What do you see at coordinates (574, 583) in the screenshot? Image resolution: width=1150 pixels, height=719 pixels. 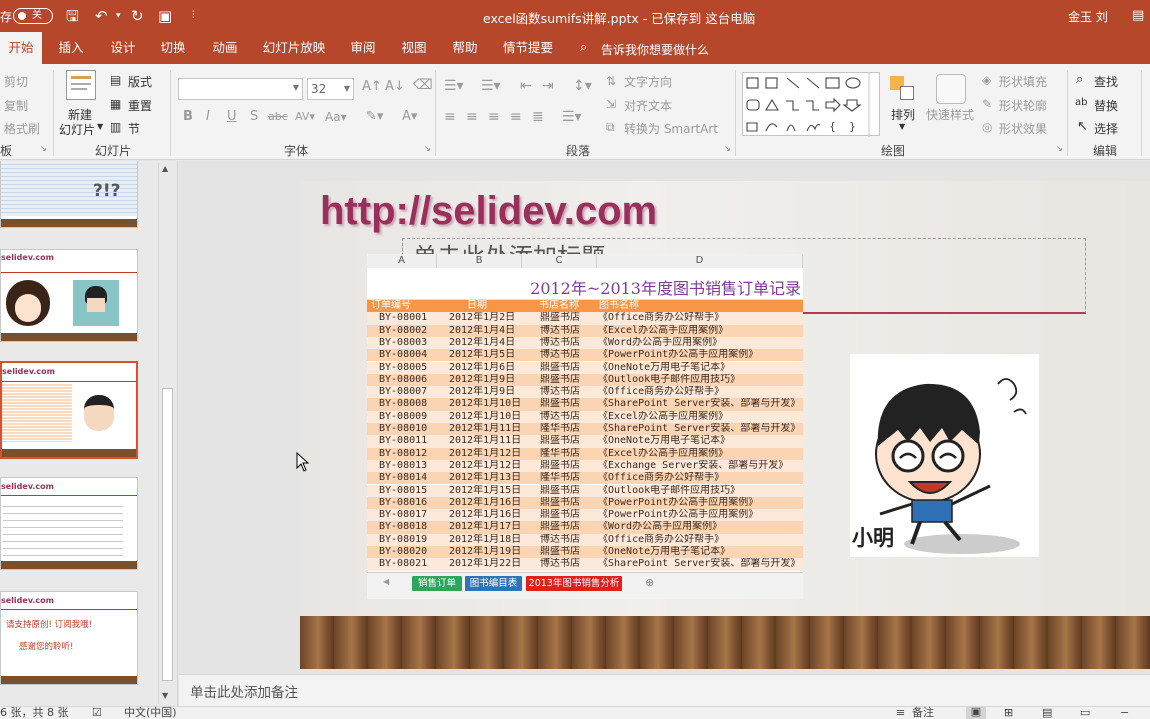 I see `sheet-tab: 2013年图书销售分析` at bounding box center [574, 583].